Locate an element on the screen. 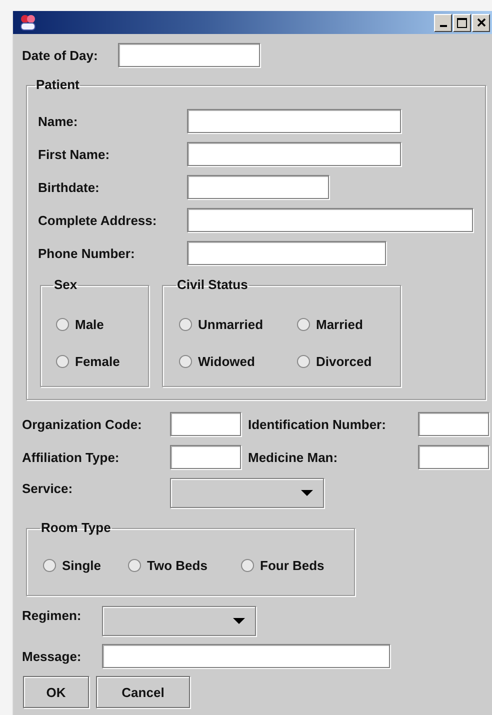 This screenshot has height=715, width=492. radio-option: Divorced is located at coordinates (345, 361).